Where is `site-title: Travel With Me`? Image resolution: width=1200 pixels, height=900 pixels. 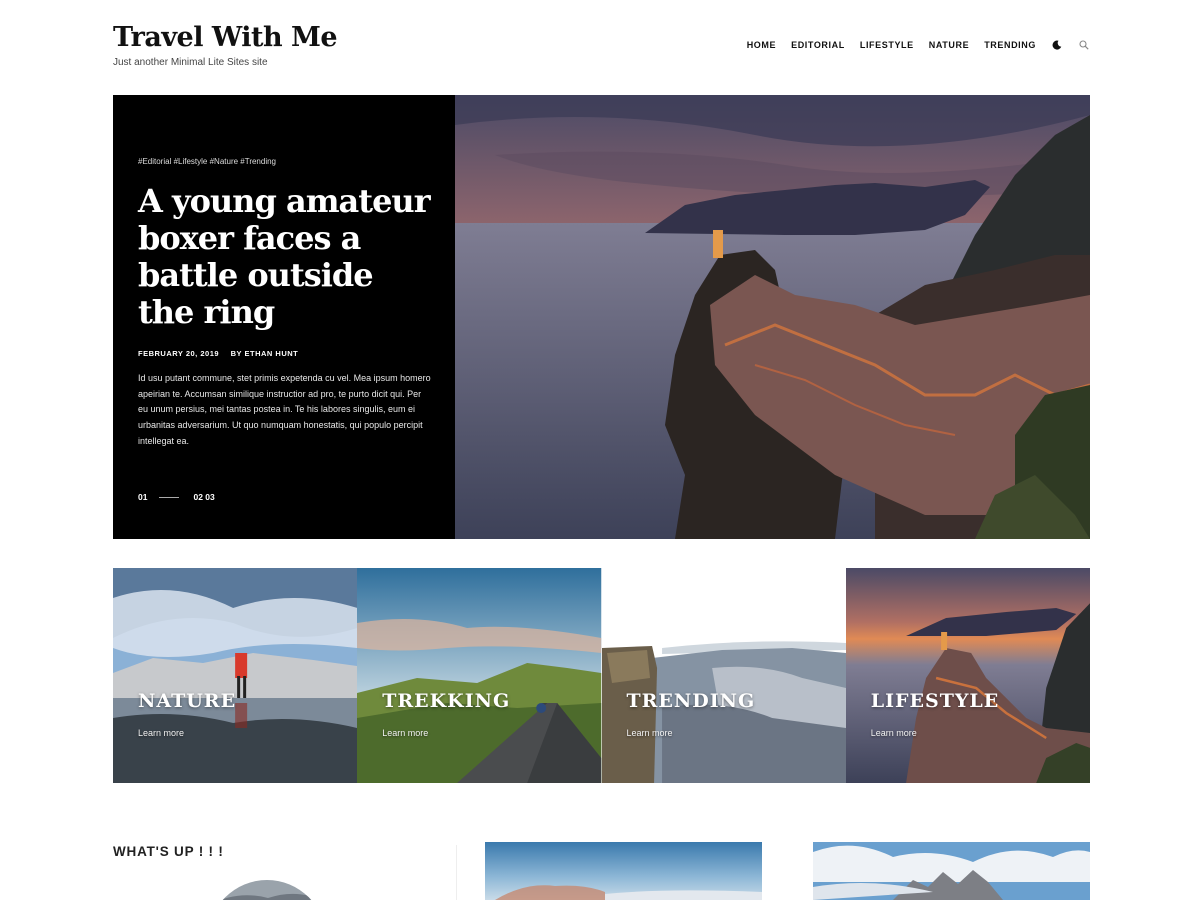
site-title: Travel With Me is located at coordinates (225, 37).